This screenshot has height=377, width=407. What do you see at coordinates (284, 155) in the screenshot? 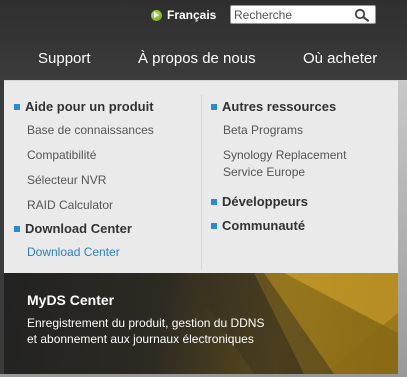
I see `link-synology-replacement: Synology Replacement` at bounding box center [284, 155].